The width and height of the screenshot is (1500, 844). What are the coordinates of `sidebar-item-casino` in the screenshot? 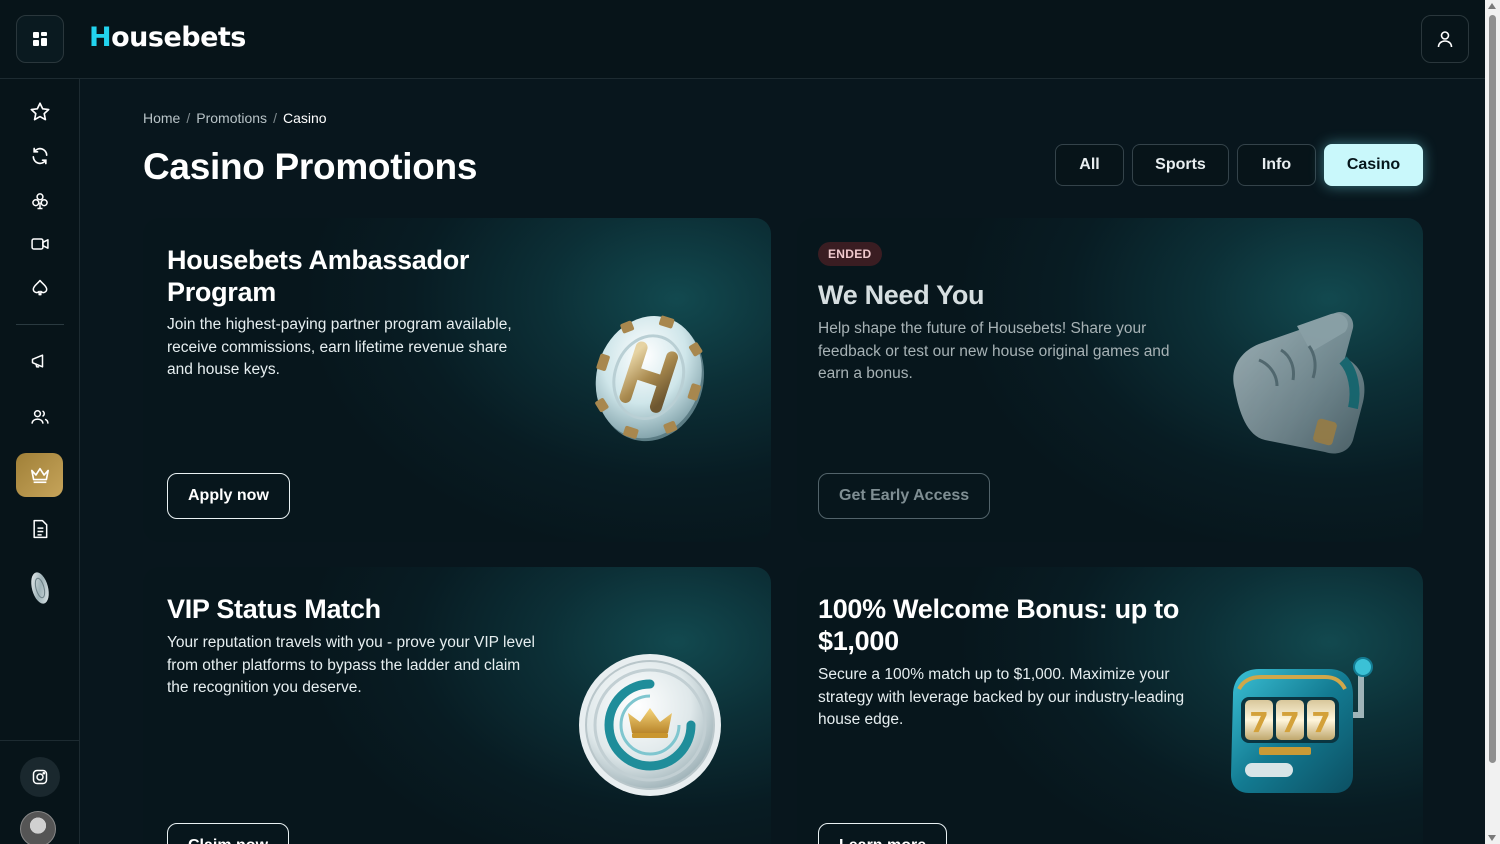 It's located at (40, 201).